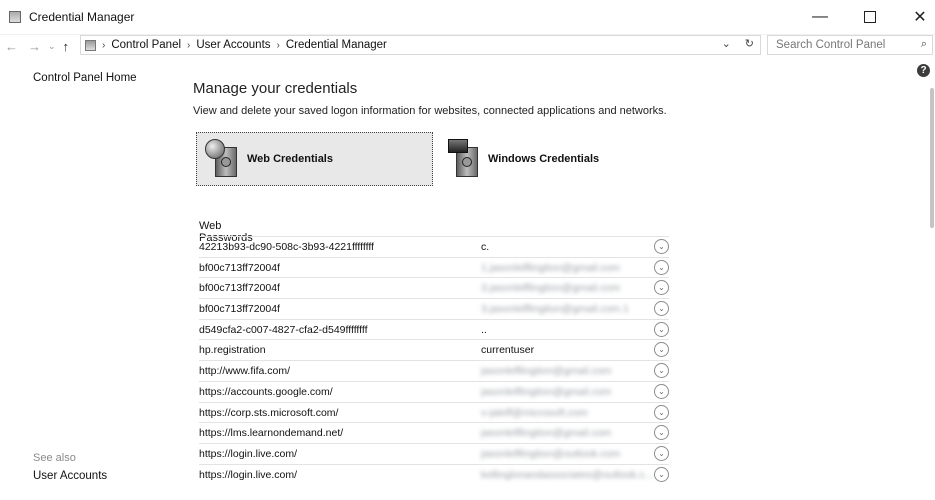 The image size is (935, 500). I want to click on breadcrumb-credential-manager: Credential Manager, so click(336, 45).